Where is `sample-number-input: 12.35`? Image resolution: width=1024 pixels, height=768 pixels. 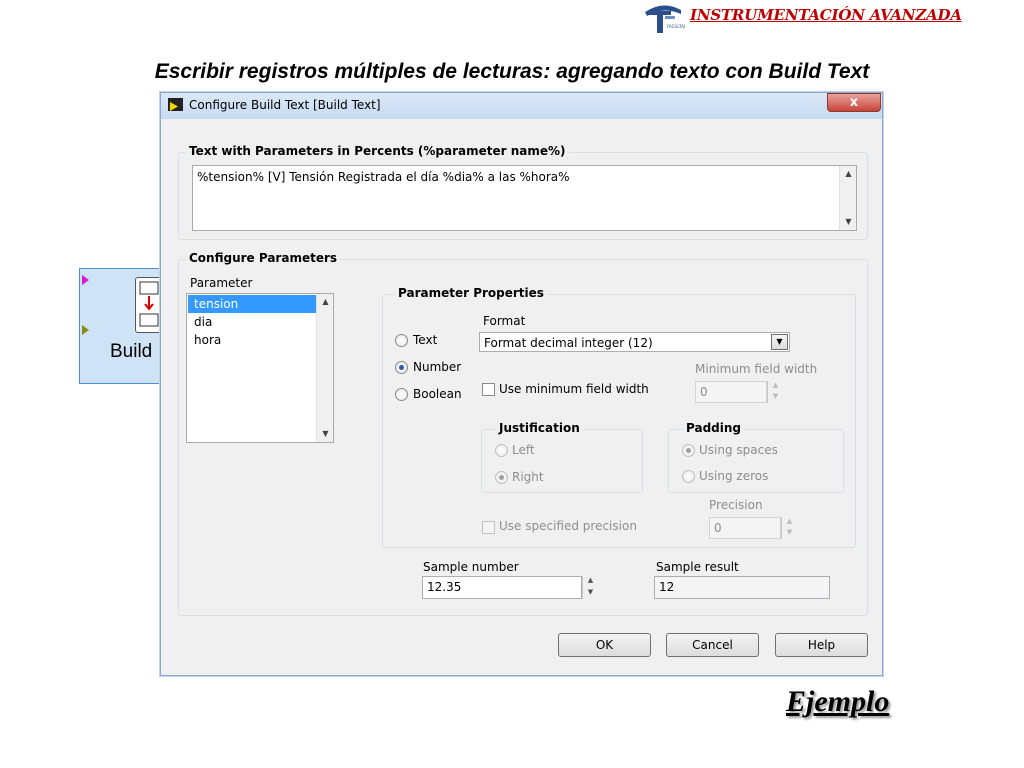
sample-number-input: 12.35 is located at coordinates (502, 587).